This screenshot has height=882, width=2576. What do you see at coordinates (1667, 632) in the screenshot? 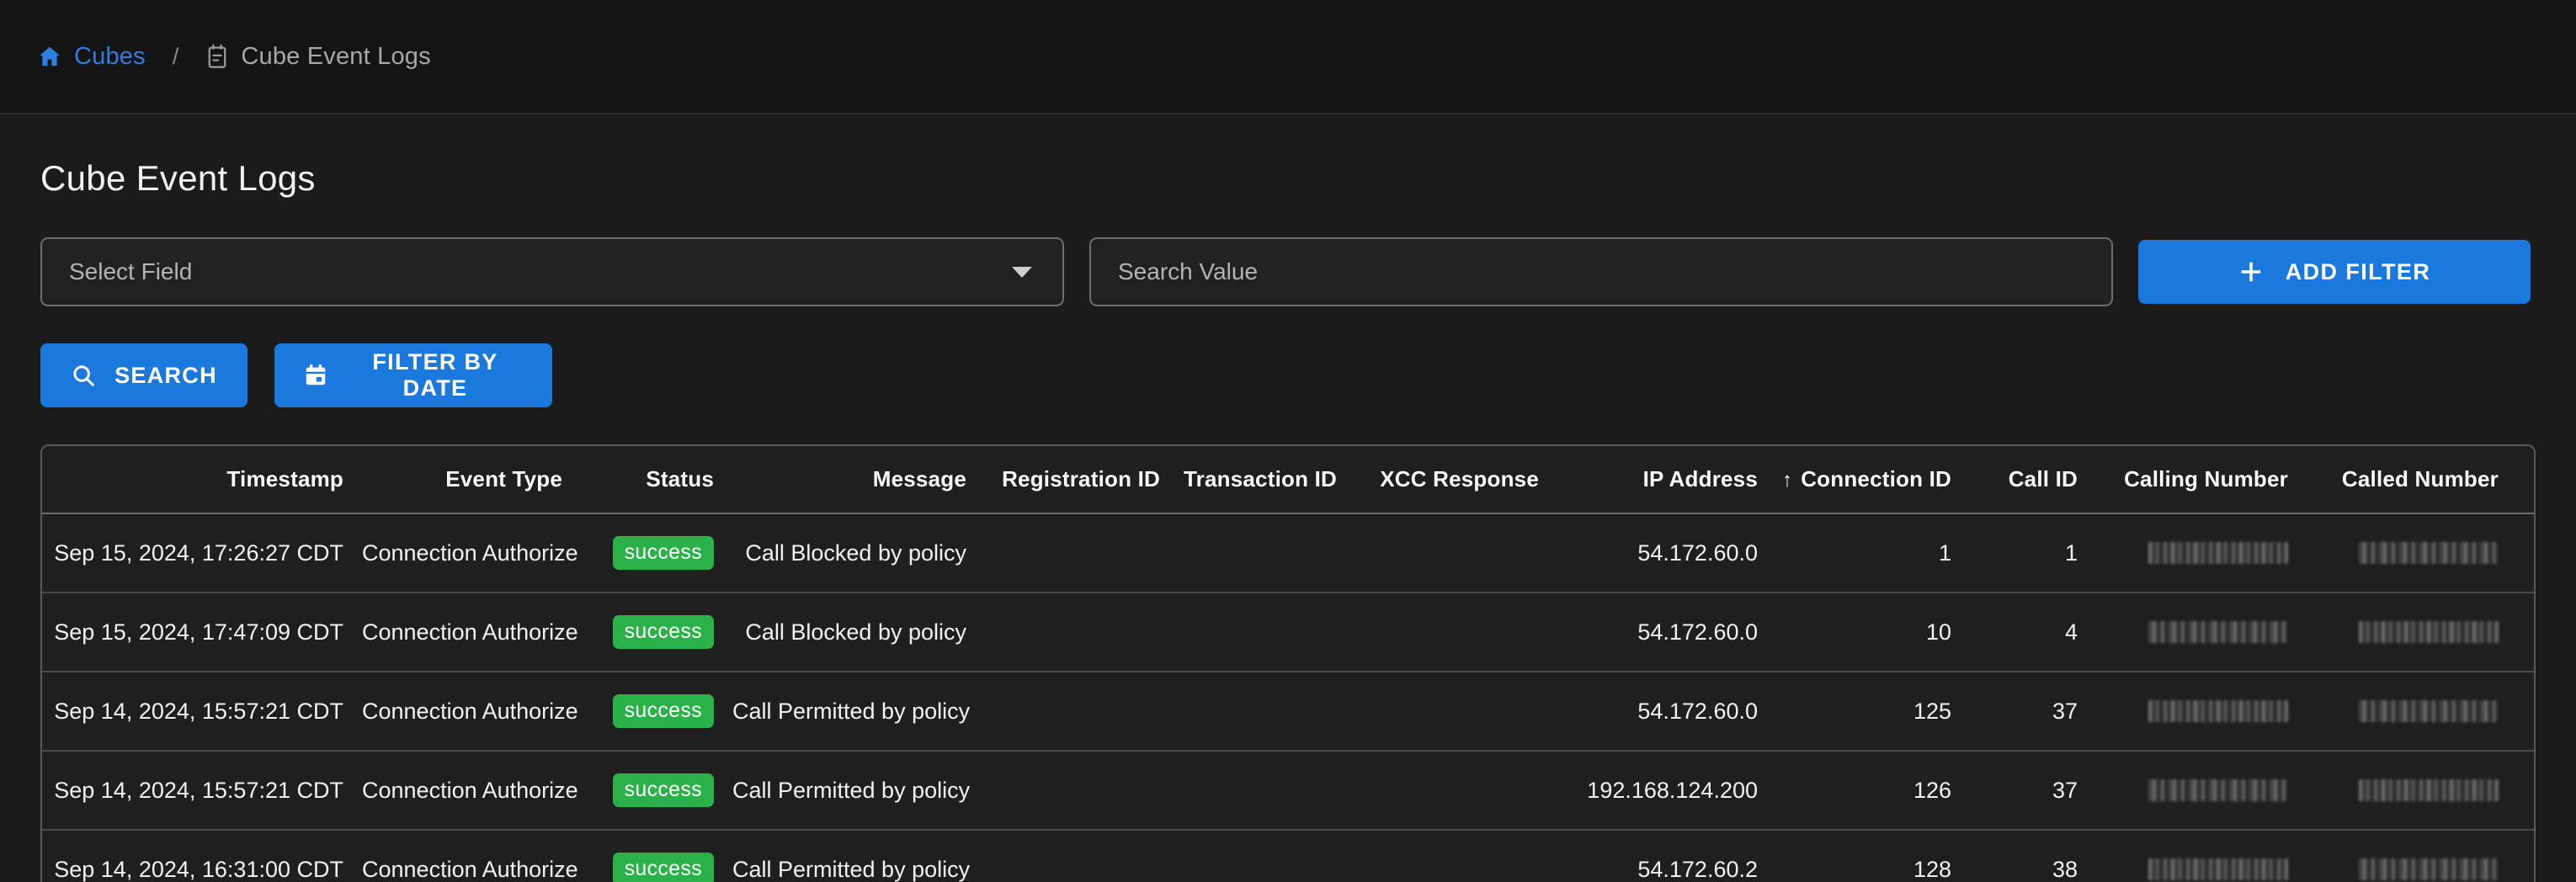
I see `cell-ip-address: 54.172.60.0` at bounding box center [1667, 632].